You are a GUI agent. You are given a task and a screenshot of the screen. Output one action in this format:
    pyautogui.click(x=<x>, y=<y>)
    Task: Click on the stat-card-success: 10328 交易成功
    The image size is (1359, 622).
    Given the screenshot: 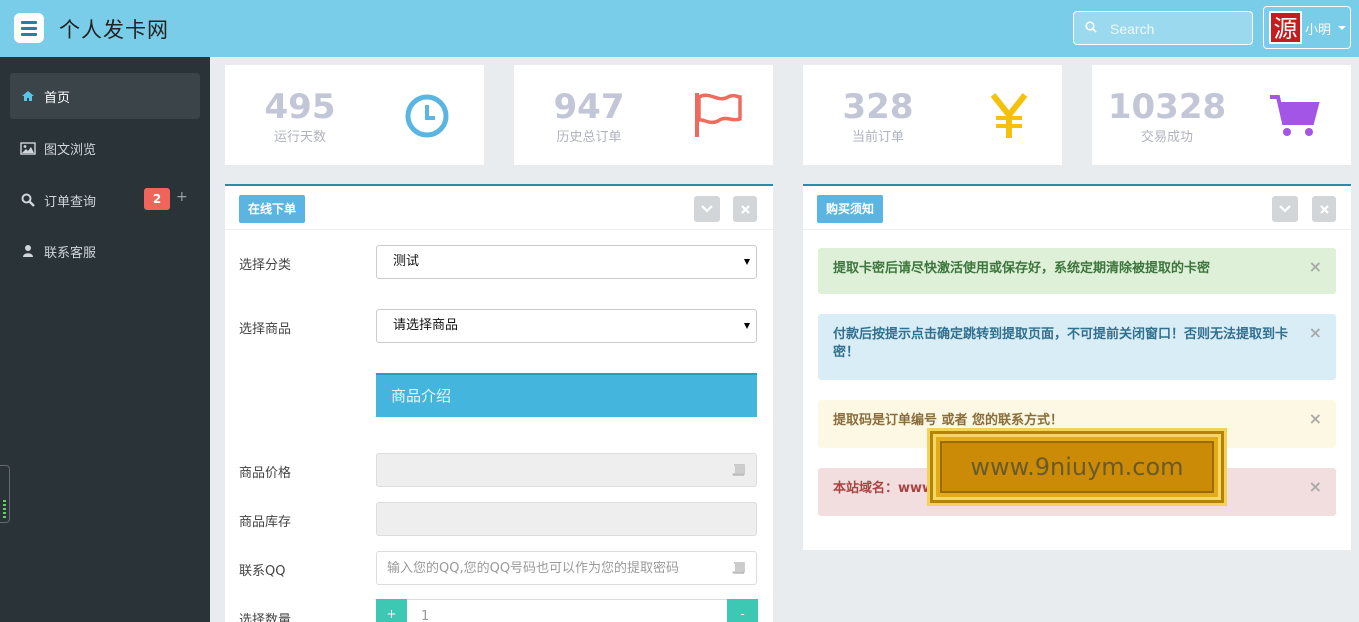 What is the action you would take?
    pyautogui.click(x=1221, y=115)
    